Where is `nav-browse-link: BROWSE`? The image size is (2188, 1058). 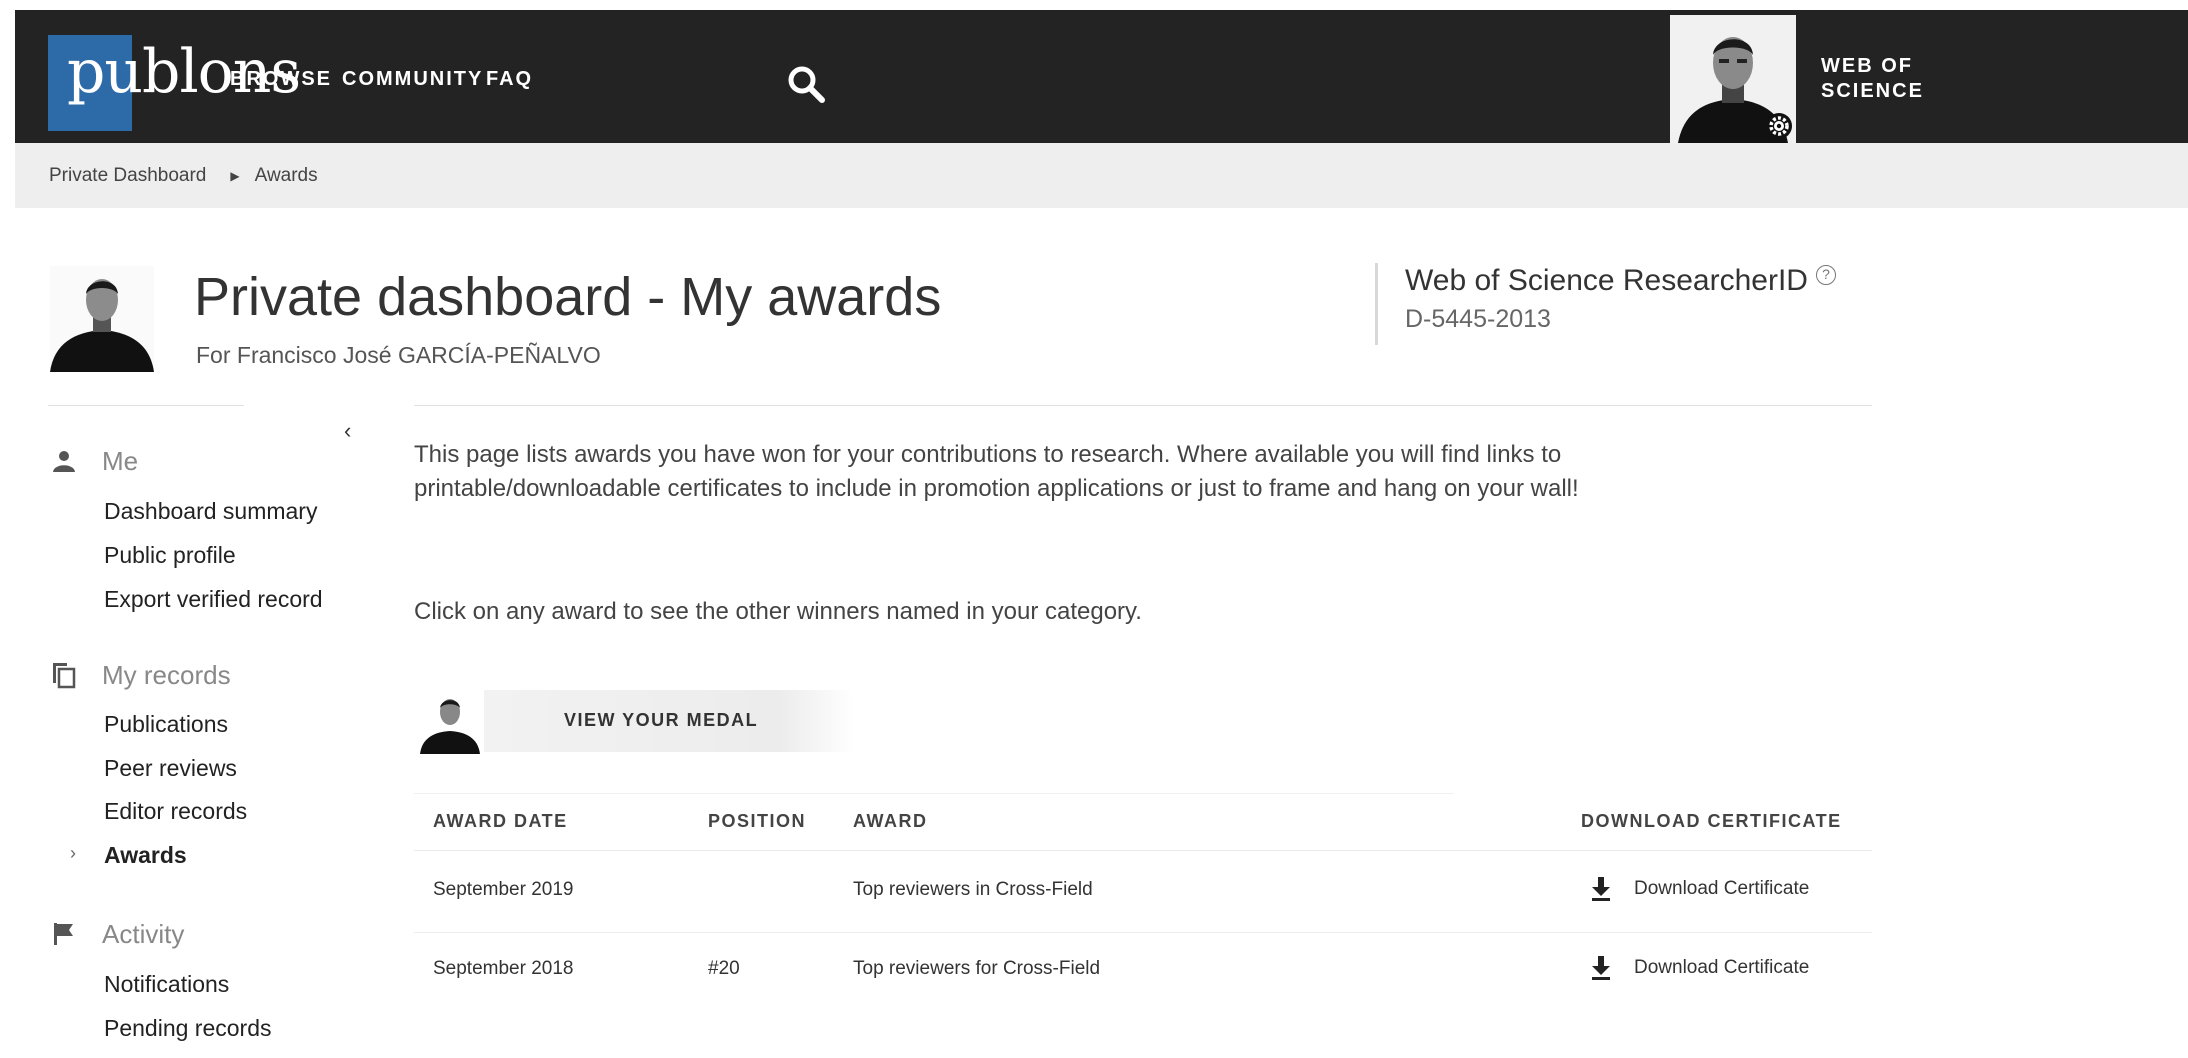 nav-browse-link: BROWSE is located at coordinates (281, 79).